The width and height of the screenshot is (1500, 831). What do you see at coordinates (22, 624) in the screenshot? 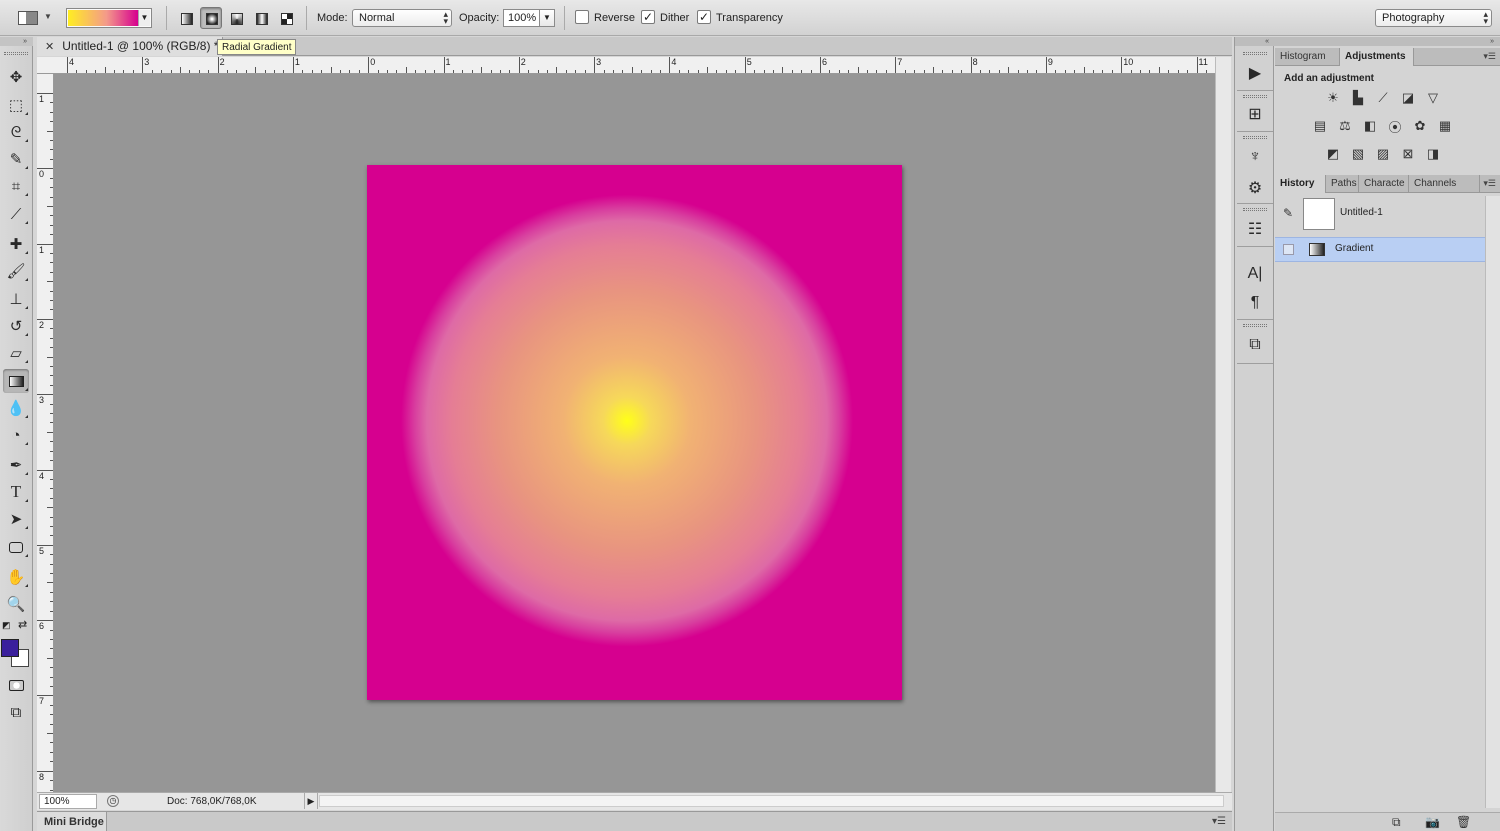
I see `swap-colors-icon: ⇄` at bounding box center [22, 624].